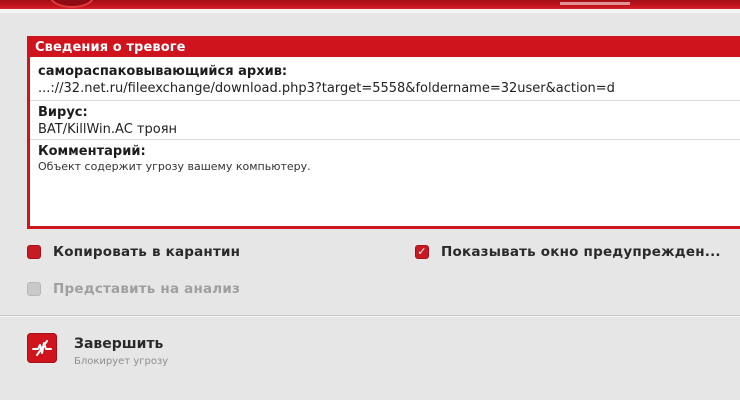 The image size is (740, 400). What do you see at coordinates (595, 2) in the screenshot?
I see `title-bar-cropped-text` at bounding box center [595, 2].